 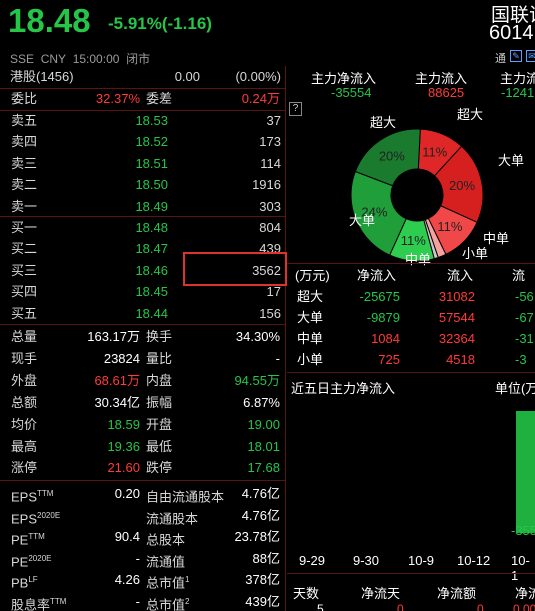 What do you see at coordinates (123, 424) in the screenshot?
I see `stat-value: 18.59` at bounding box center [123, 424].